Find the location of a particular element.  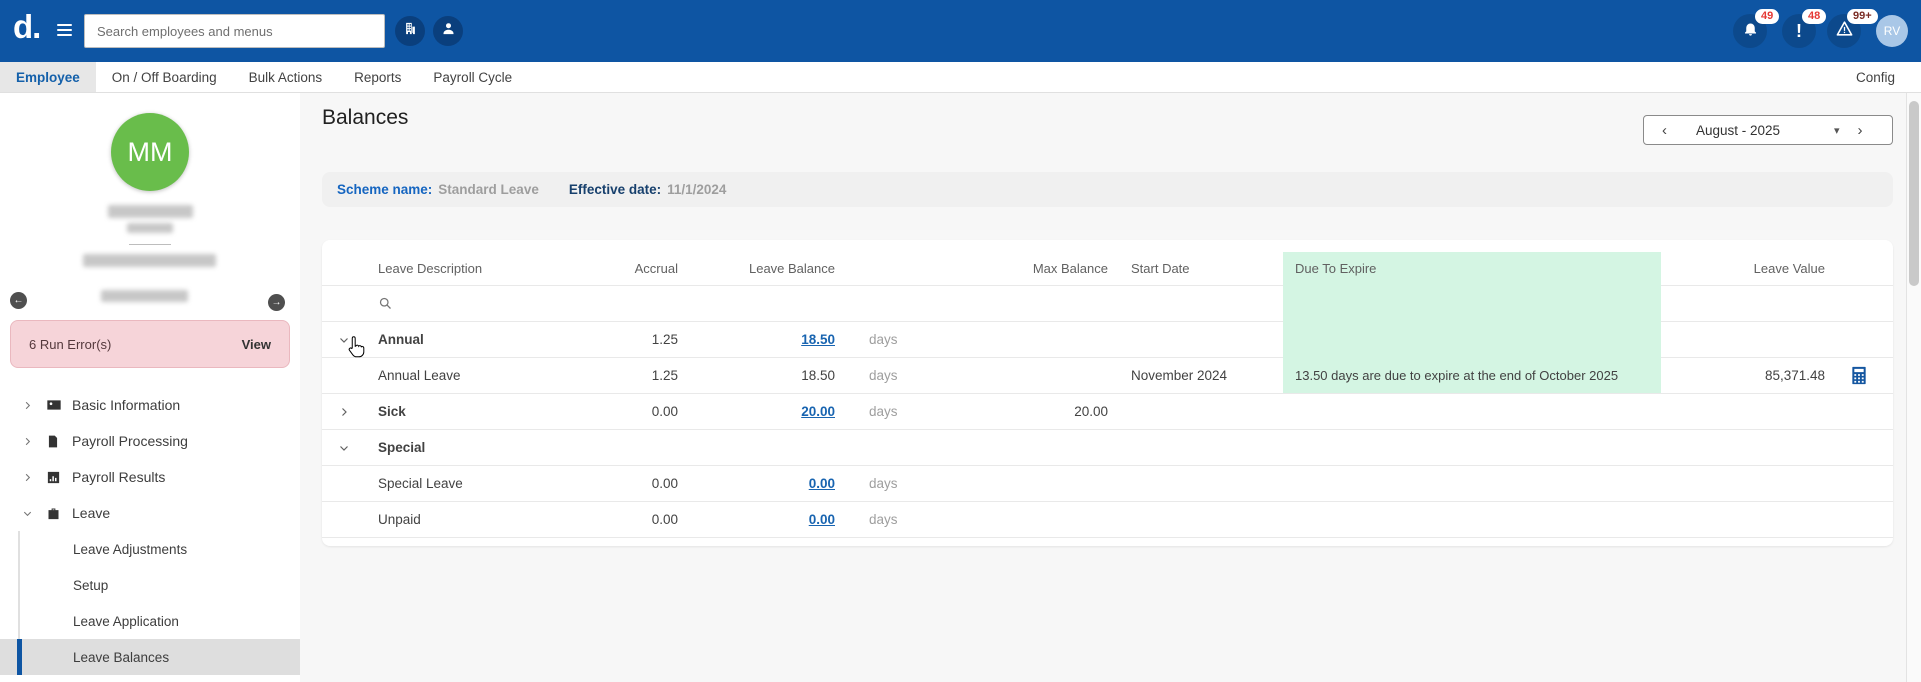

chart-icon is located at coordinates (54, 477).